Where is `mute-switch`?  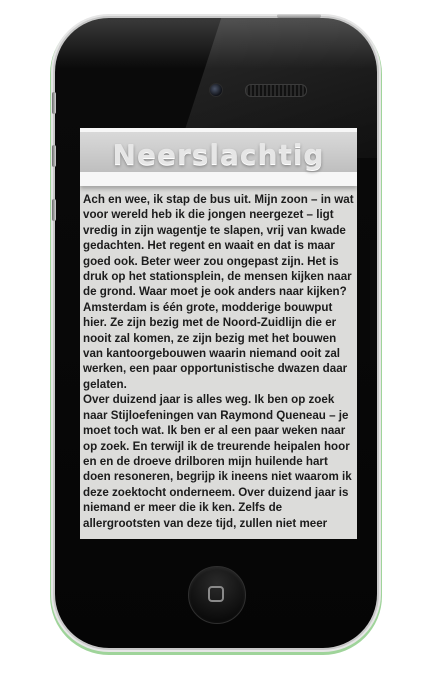
mute-switch is located at coordinates (54, 103).